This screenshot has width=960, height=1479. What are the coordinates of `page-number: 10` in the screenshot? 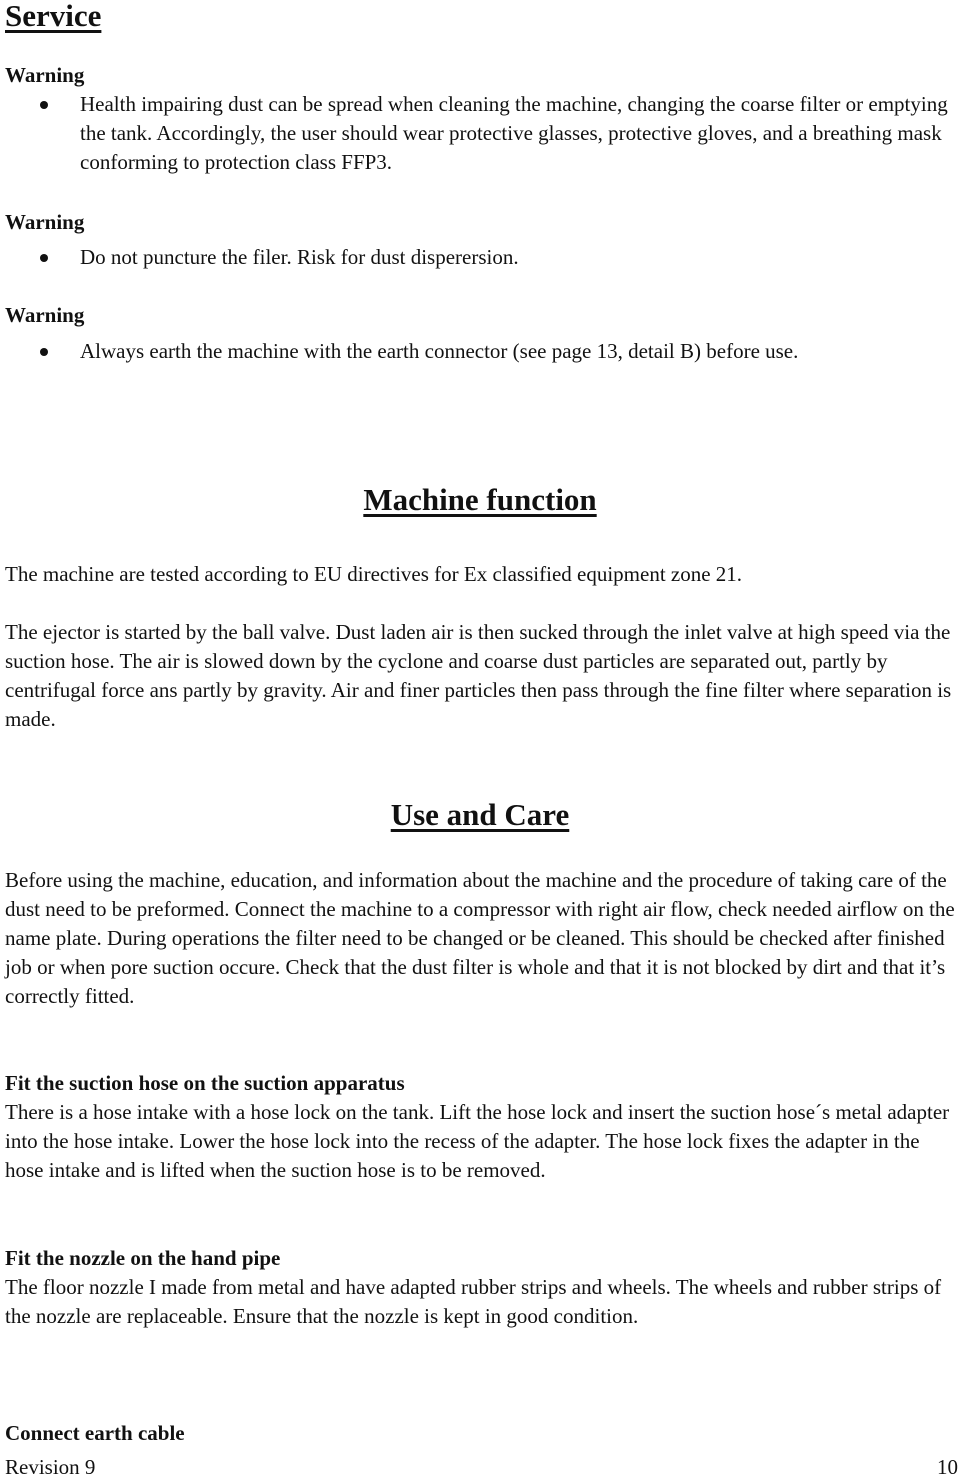 It's located at (947, 1467).